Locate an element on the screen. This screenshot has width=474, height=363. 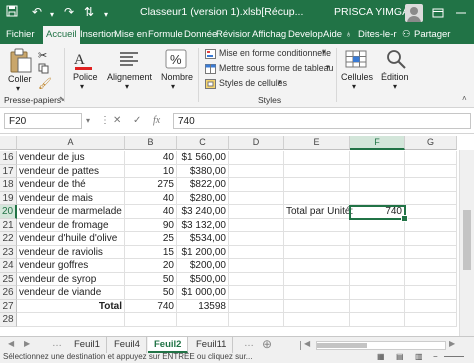
cell-d26 is located at coordinates (256, 293).